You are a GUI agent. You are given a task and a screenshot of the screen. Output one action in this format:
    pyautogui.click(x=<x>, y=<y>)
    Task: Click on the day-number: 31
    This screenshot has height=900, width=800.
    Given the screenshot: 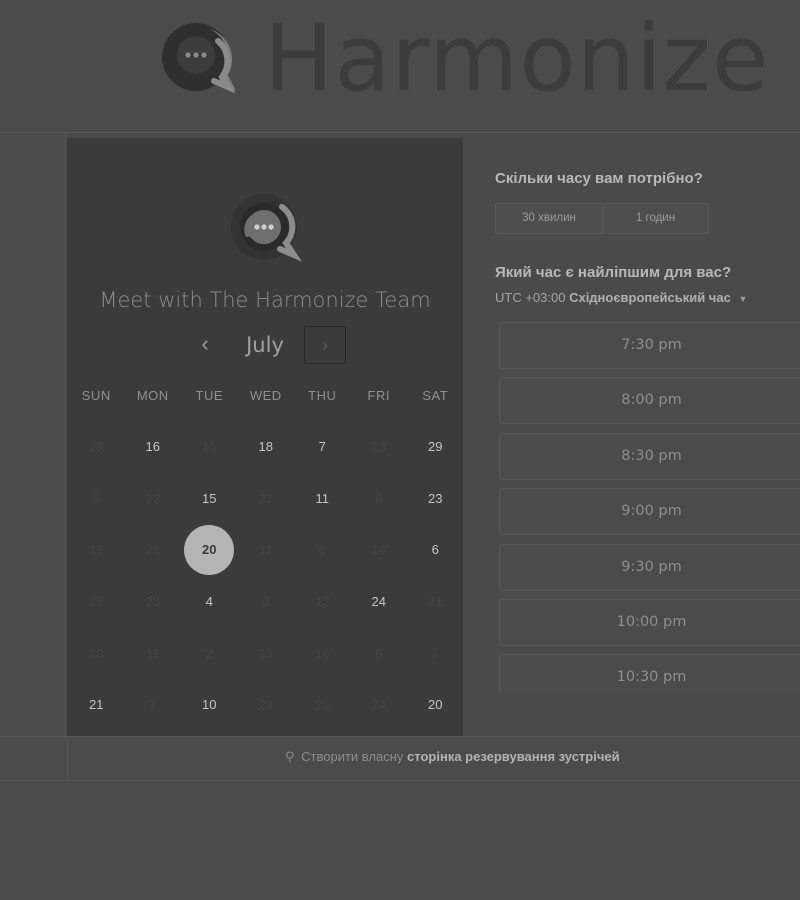 What is the action you would take?
    pyautogui.click(x=265, y=498)
    